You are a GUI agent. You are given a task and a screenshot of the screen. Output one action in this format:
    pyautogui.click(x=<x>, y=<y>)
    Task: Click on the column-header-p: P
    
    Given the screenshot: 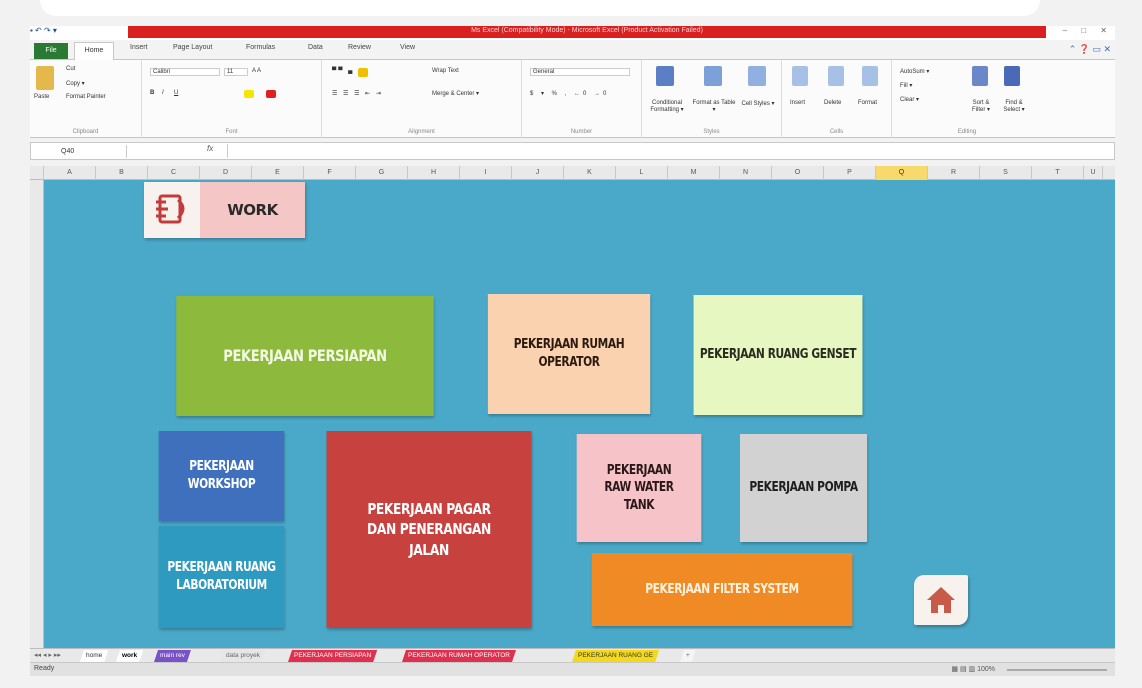 What is the action you would take?
    pyautogui.click(x=850, y=173)
    